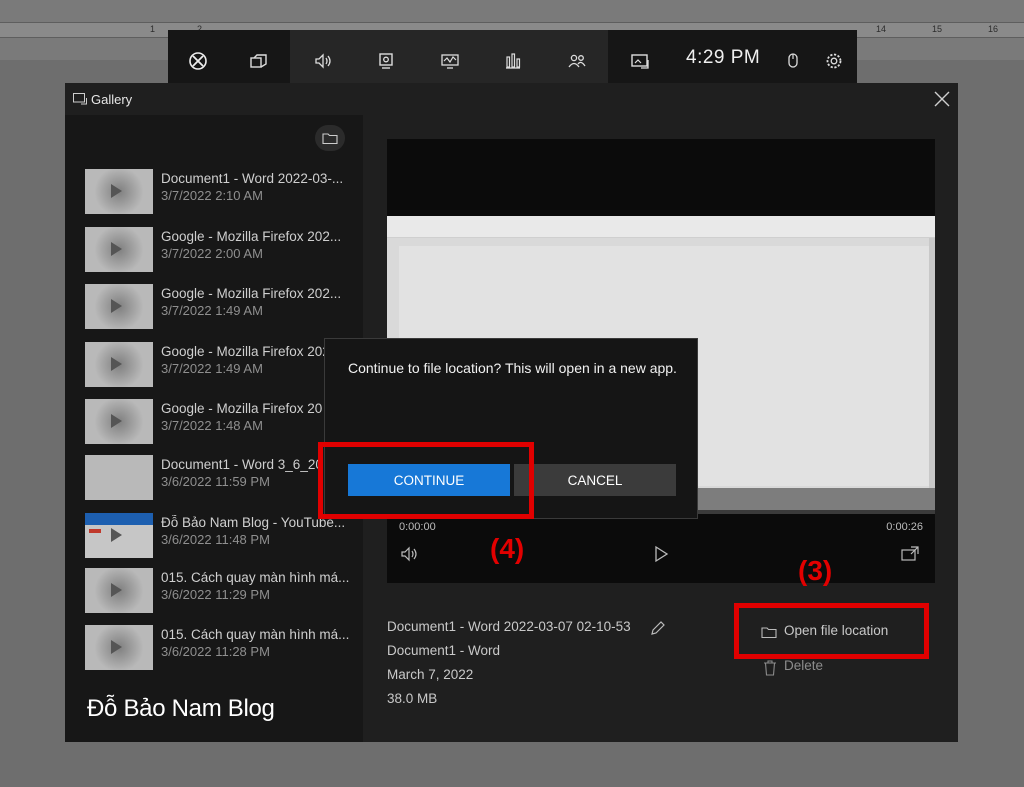 The width and height of the screenshot is (1024, 787). What do you see at coordinates (386, 61) in the screenshot?
I see `capture-icon` at bounding box center [386, 61].